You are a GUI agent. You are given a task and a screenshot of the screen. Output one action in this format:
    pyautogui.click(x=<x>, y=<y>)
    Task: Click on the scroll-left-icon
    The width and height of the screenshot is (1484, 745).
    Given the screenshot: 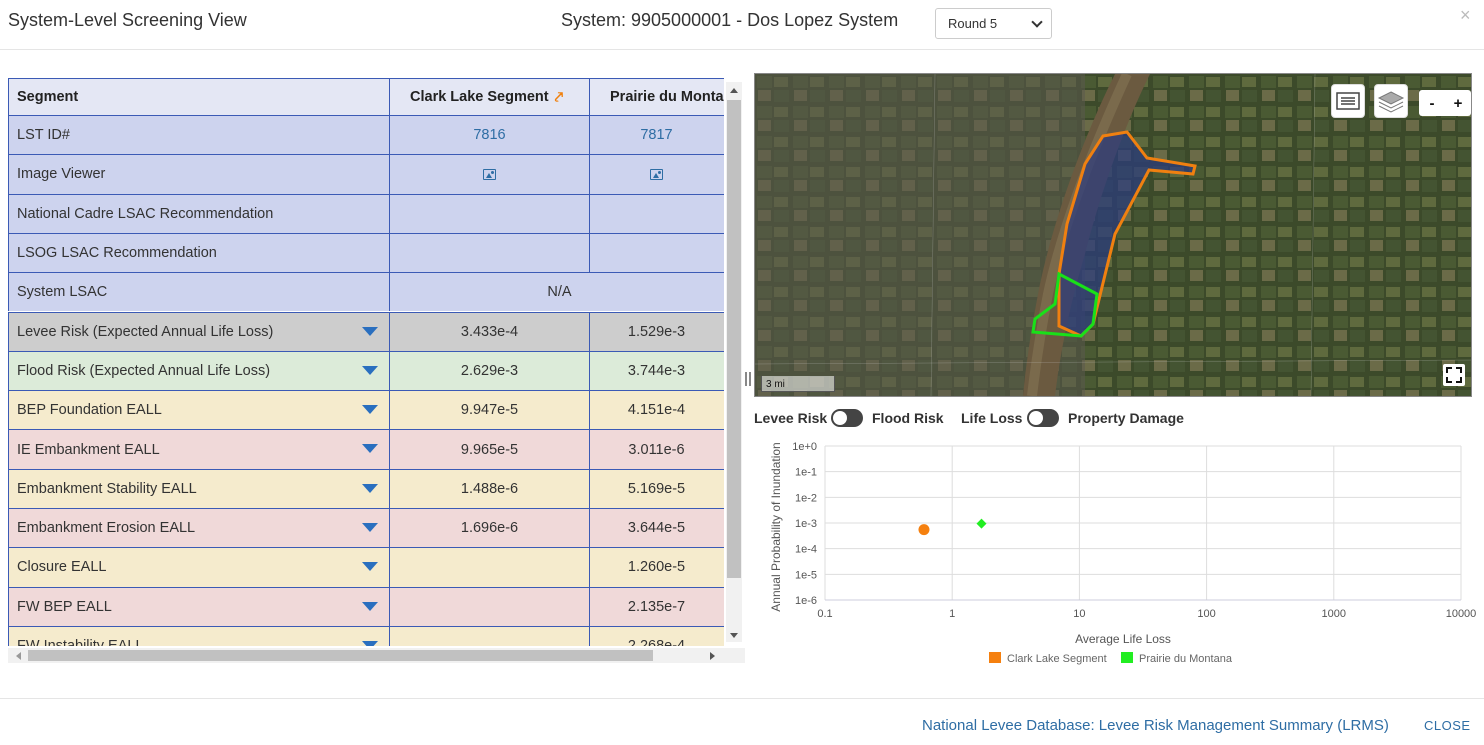 What is the action you would take?
    pyautogui.click(x=18, y=656)
    